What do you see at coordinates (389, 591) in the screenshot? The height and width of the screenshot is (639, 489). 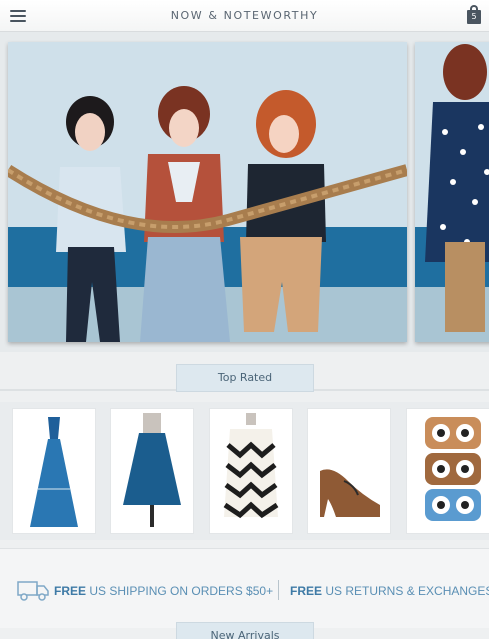 I see `free-returns-link: FREE US RETURNS & EXCHANGES` at bounding box center [389, 591].